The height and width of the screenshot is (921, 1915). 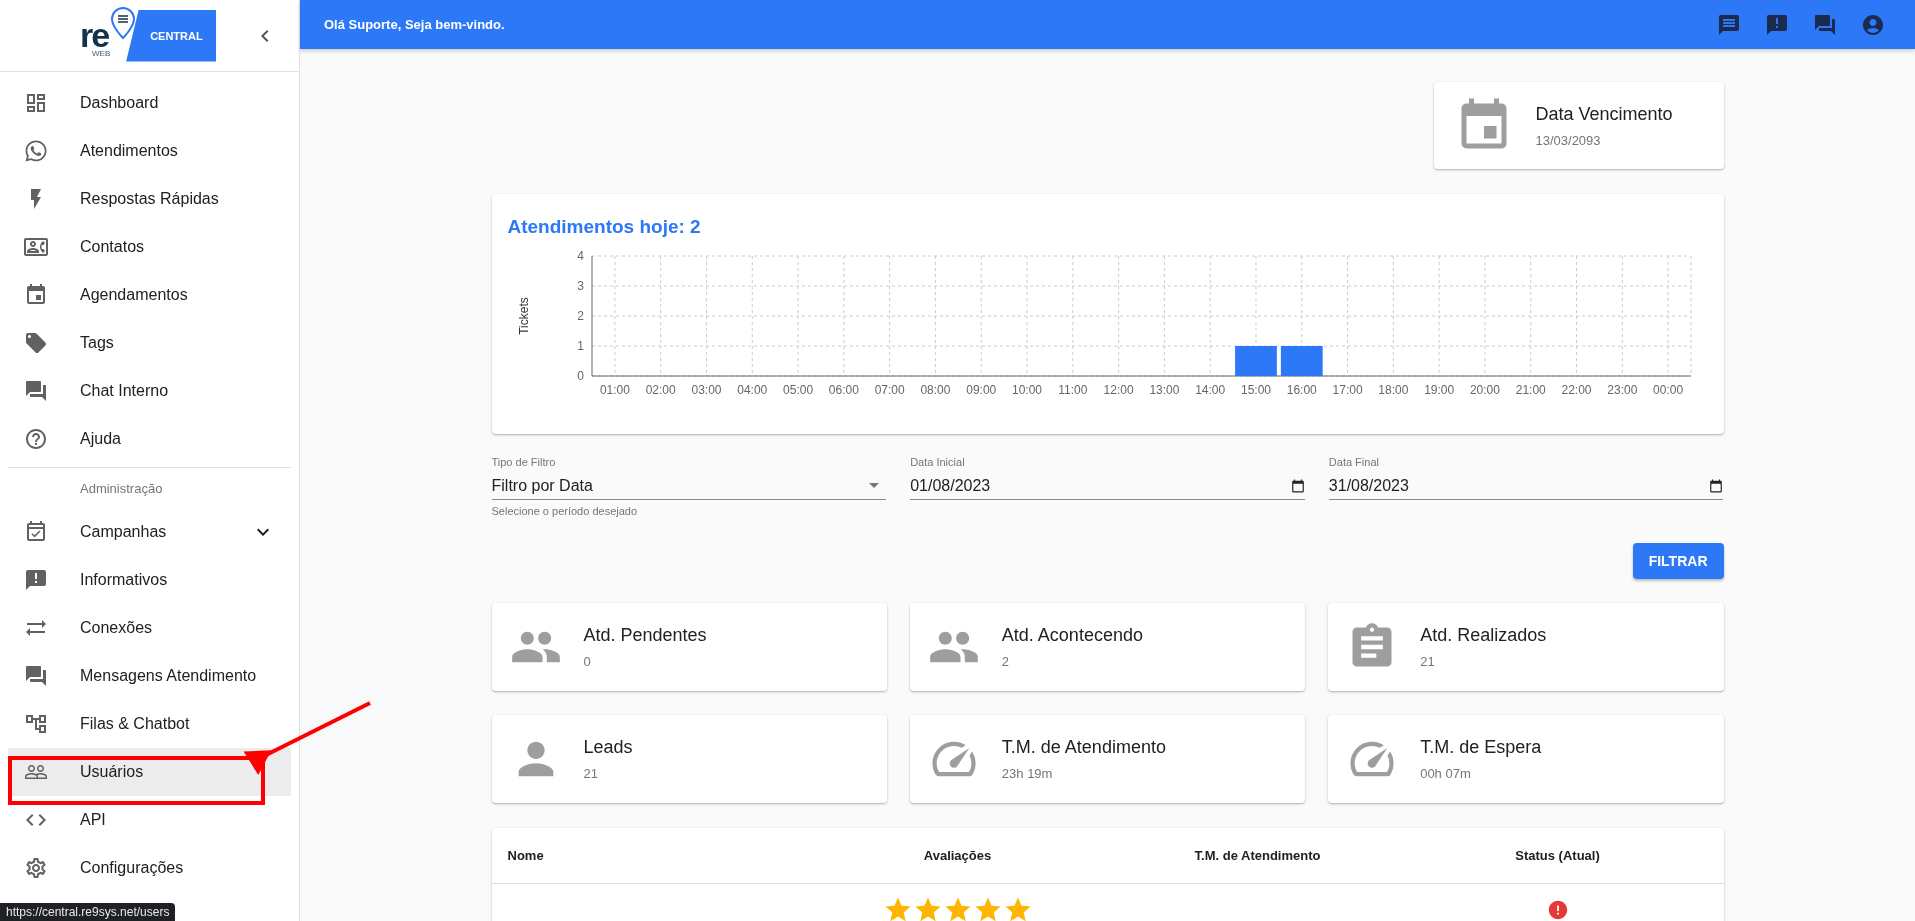 What do you see at coordinates (580, 286) in the screenshot?
I see `y-tick-label: 3` at bounding box center [580, 286].